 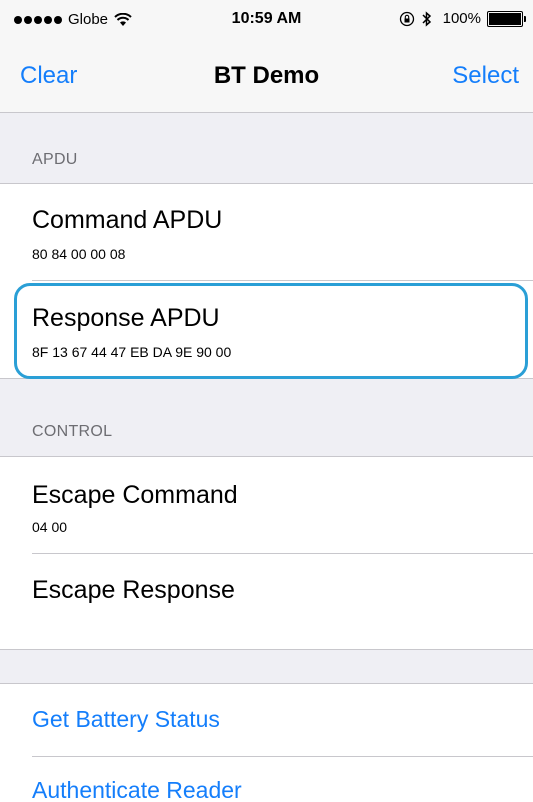 What do you see at coordinates (137, 789) in the screenshot?
I see `authenticate-reader-label: Authenticate Reader` at bounding box center [137, 789].